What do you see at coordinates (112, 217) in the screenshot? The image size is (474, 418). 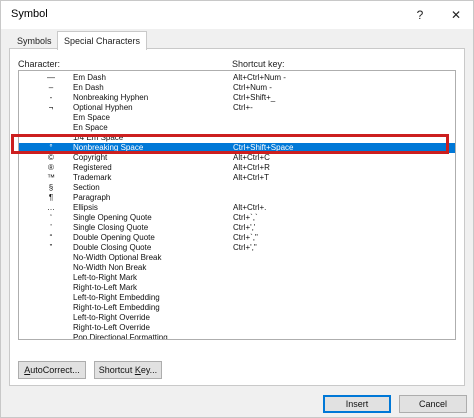 I see `character-name: Single Opening Quote` at bounding box center [112, 217].